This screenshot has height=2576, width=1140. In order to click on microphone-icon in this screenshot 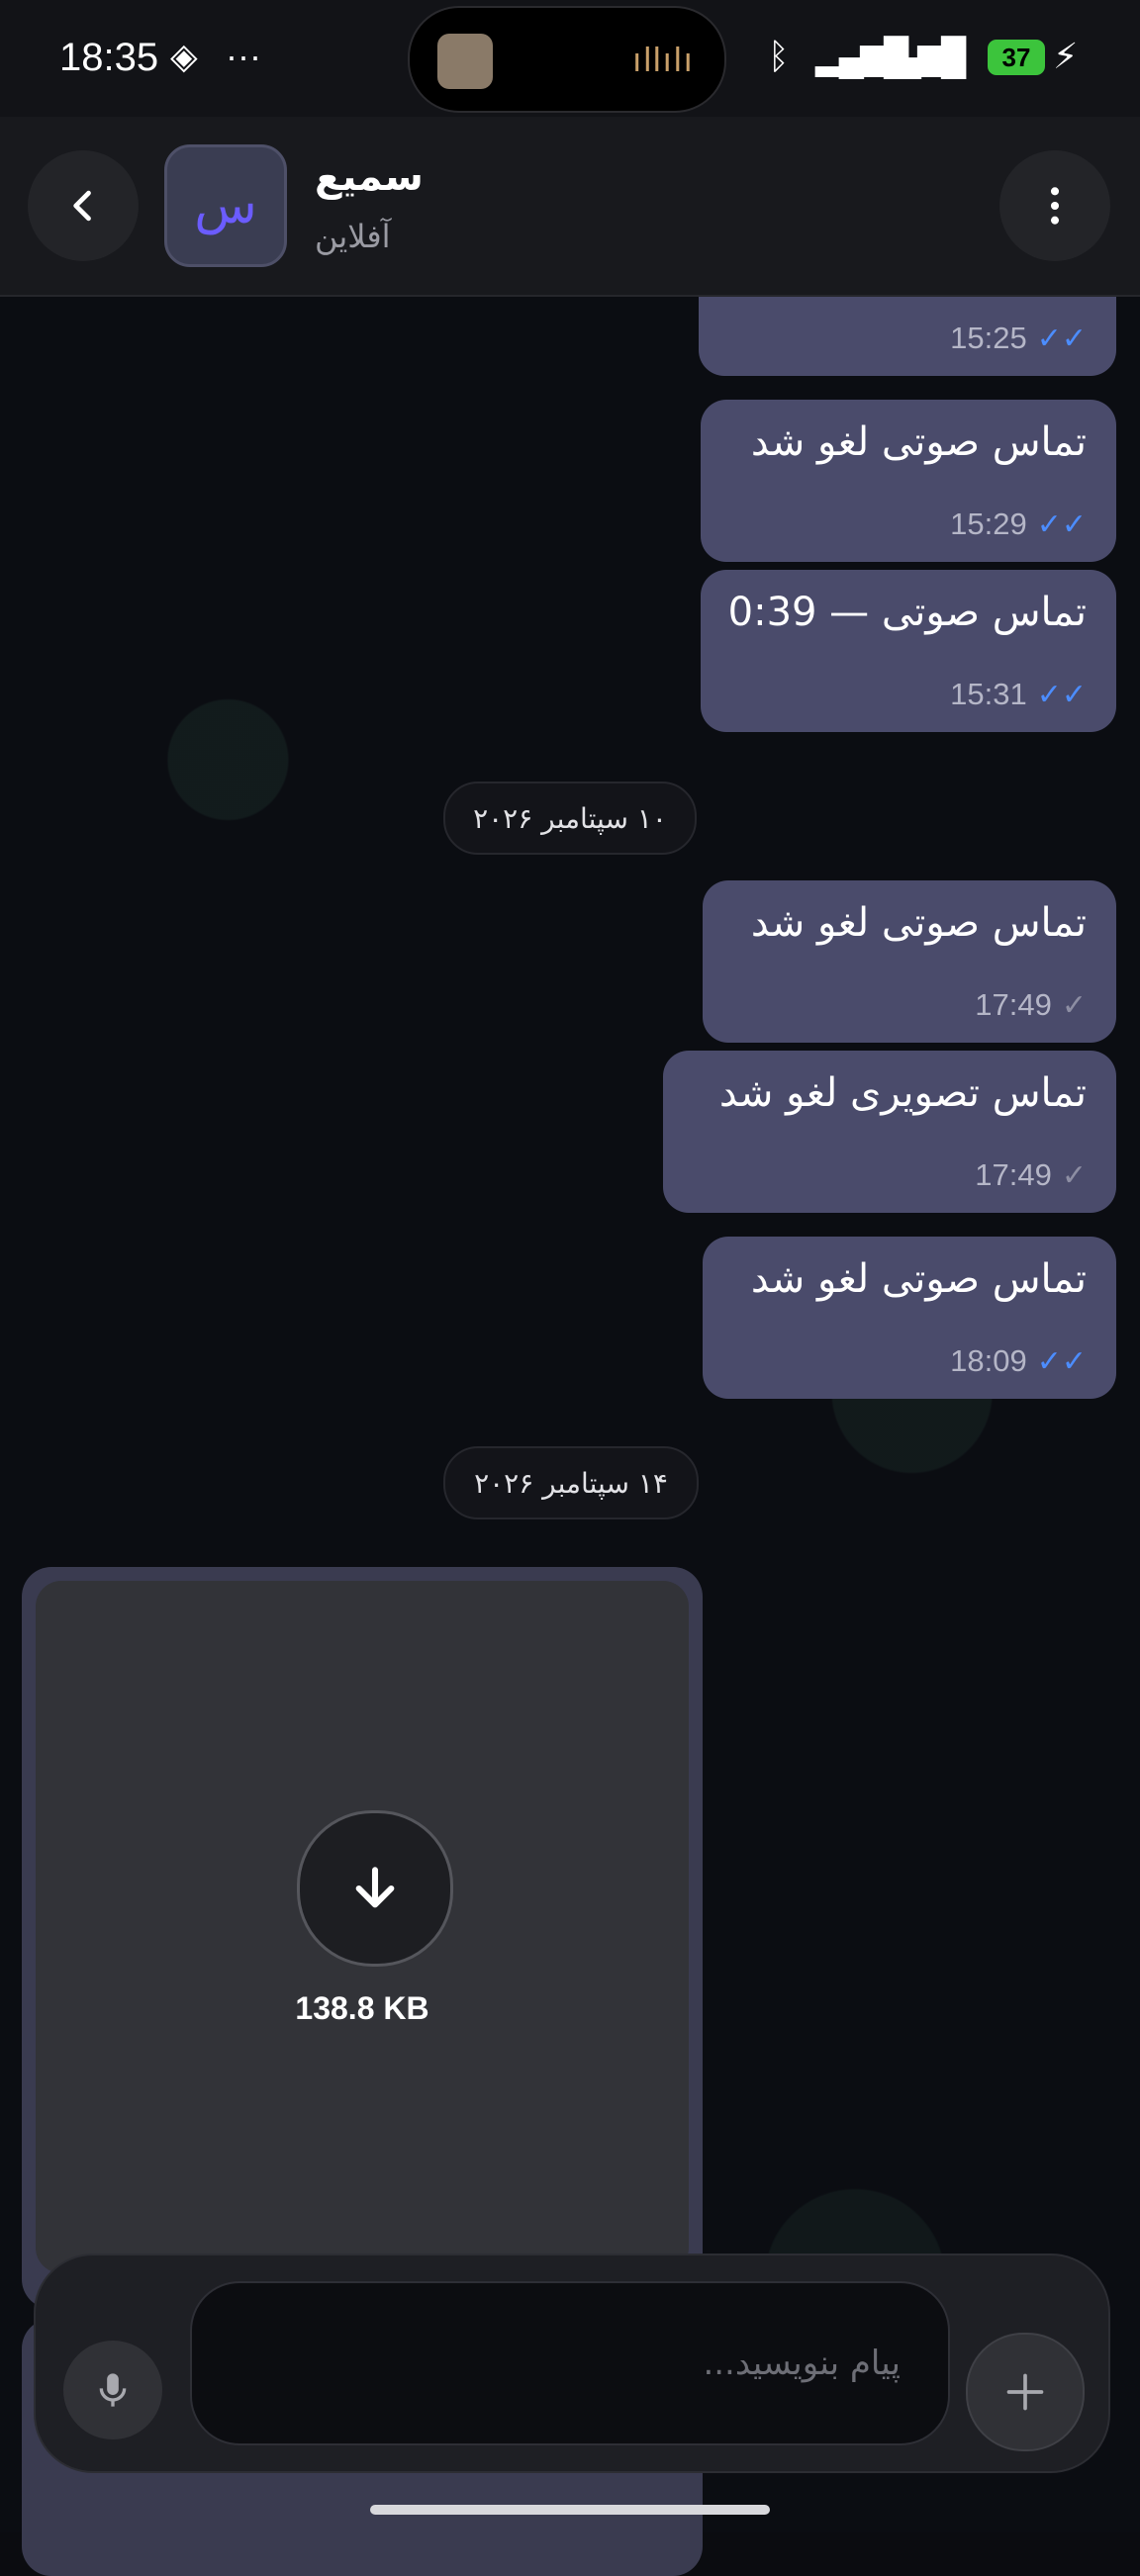, I will do `click(113, 2390)`.